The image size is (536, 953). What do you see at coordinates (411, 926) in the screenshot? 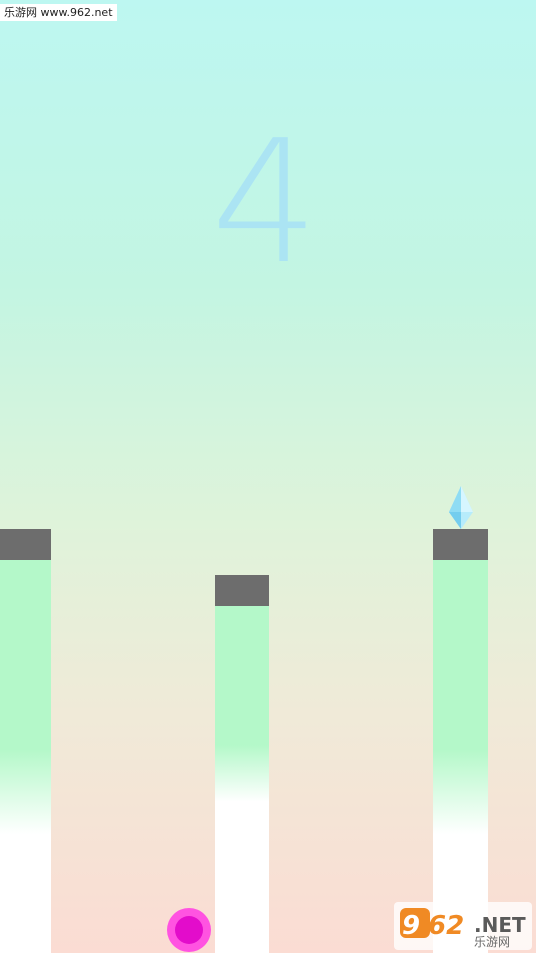
I see `svg-text: 9` at bounding box center [411, 926].